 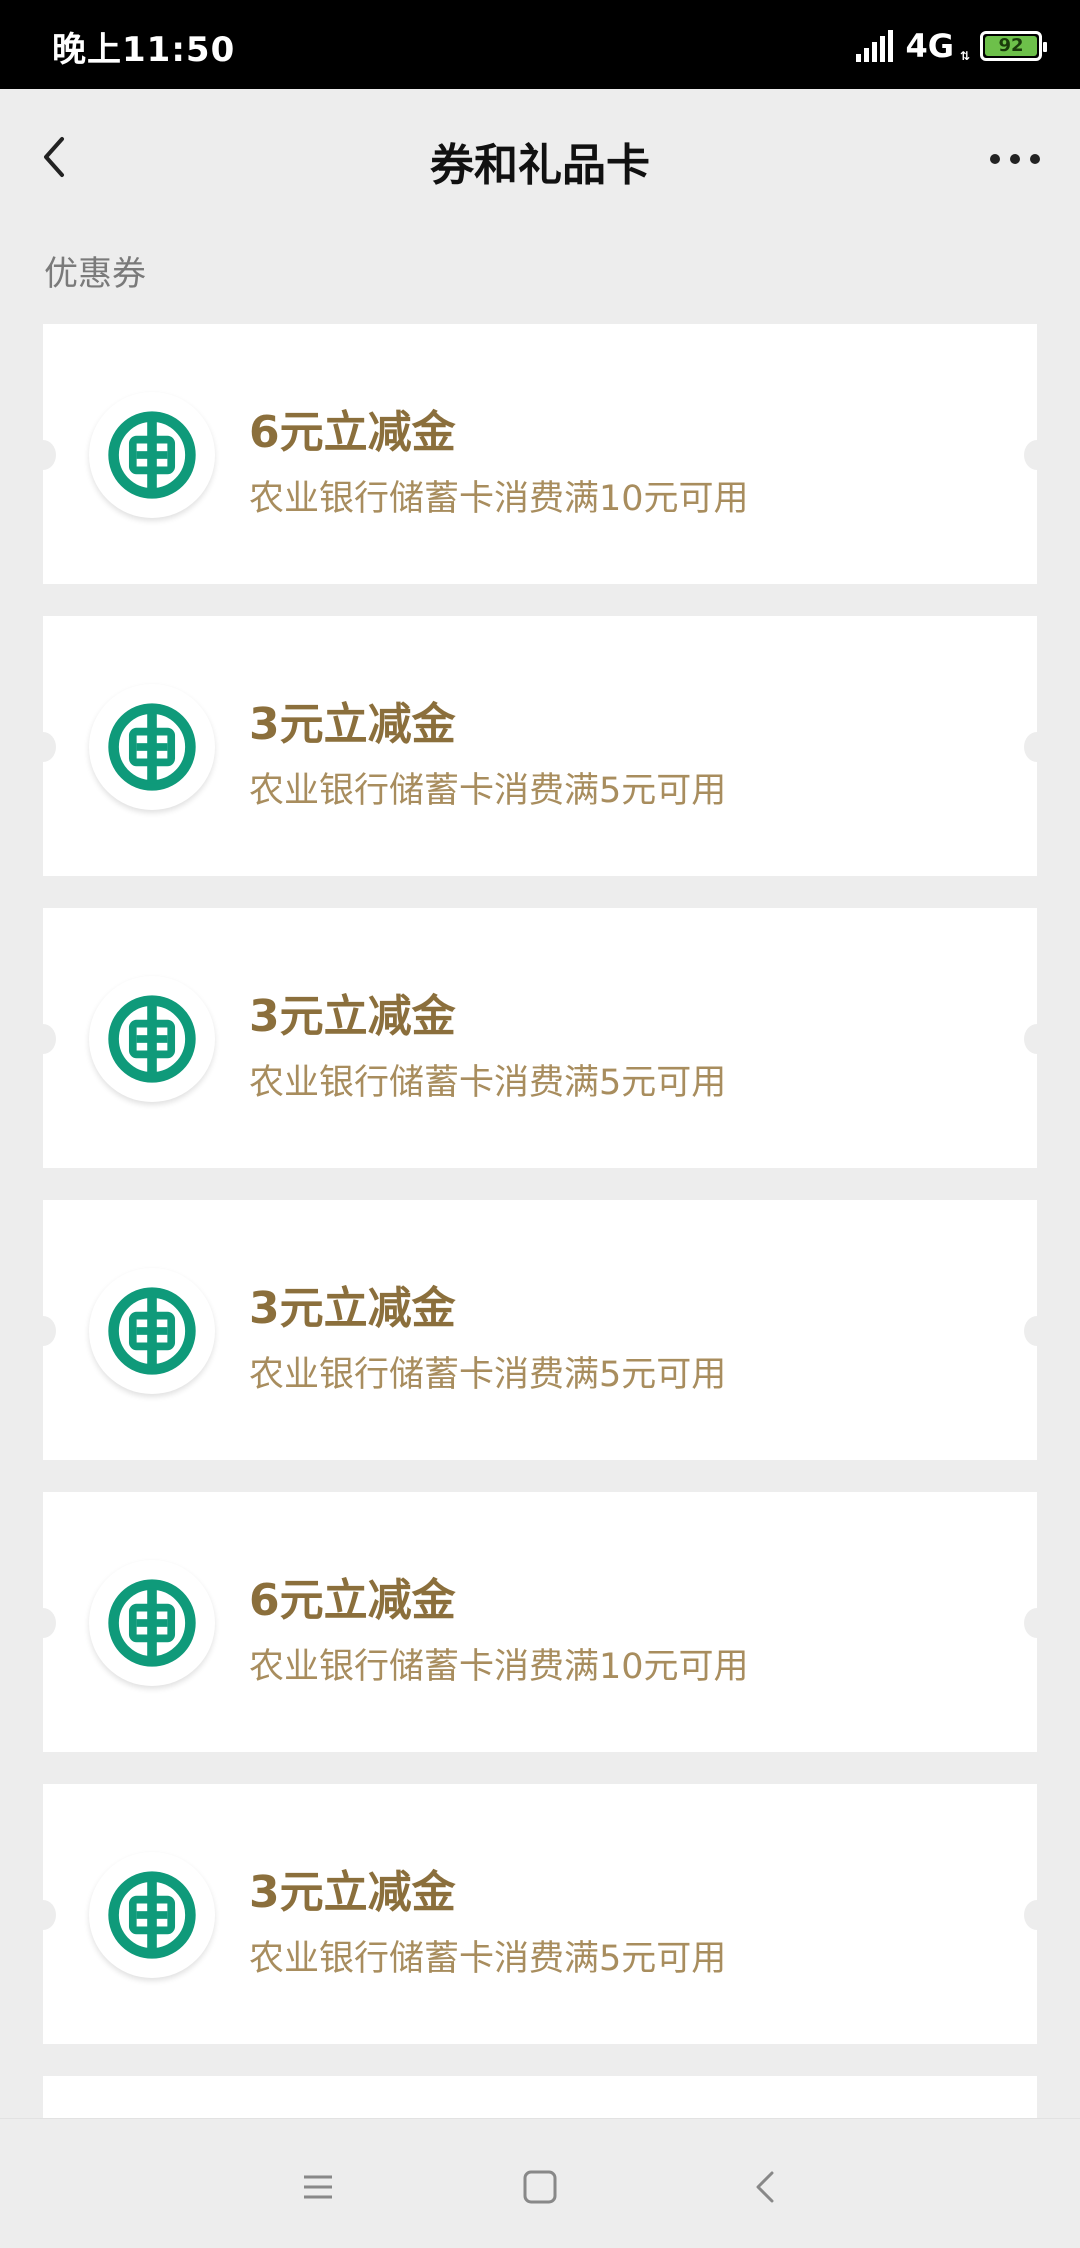 I want to click on network-label: 4G, so click(x=929, y=46).